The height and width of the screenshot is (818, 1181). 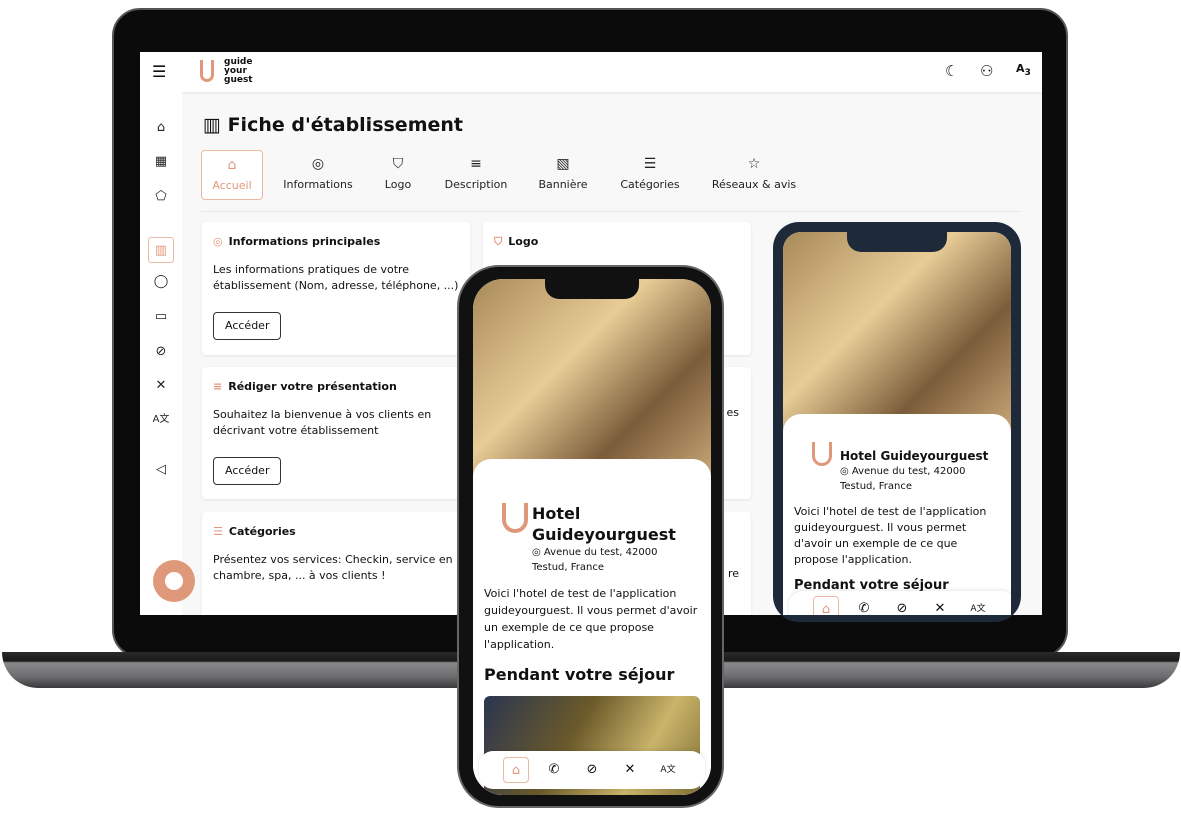 What do you see at coordinates (650, 175) in the screenshot?
I see `tab-categories: ☰ Catégories` at bounding box center [650, 175].